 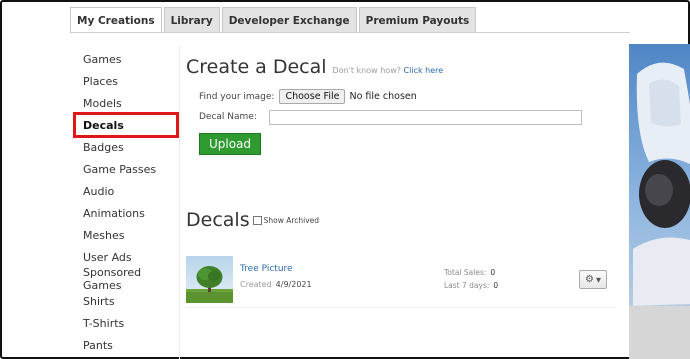 What do you see at coordinates (191, 20) in the screenshot?
I see `tab-library: Library` at bounding box center [191, 20].